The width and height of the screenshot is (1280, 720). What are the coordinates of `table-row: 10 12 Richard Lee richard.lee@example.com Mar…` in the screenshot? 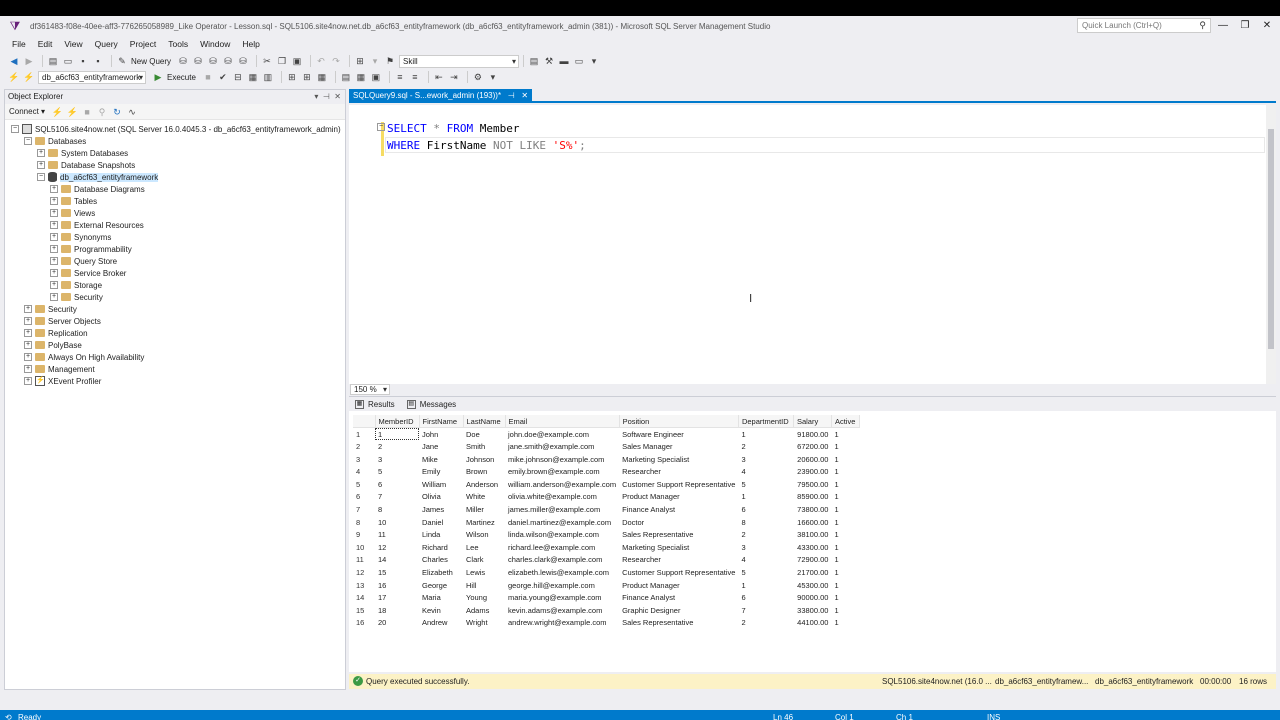 It's located at (606, 547).